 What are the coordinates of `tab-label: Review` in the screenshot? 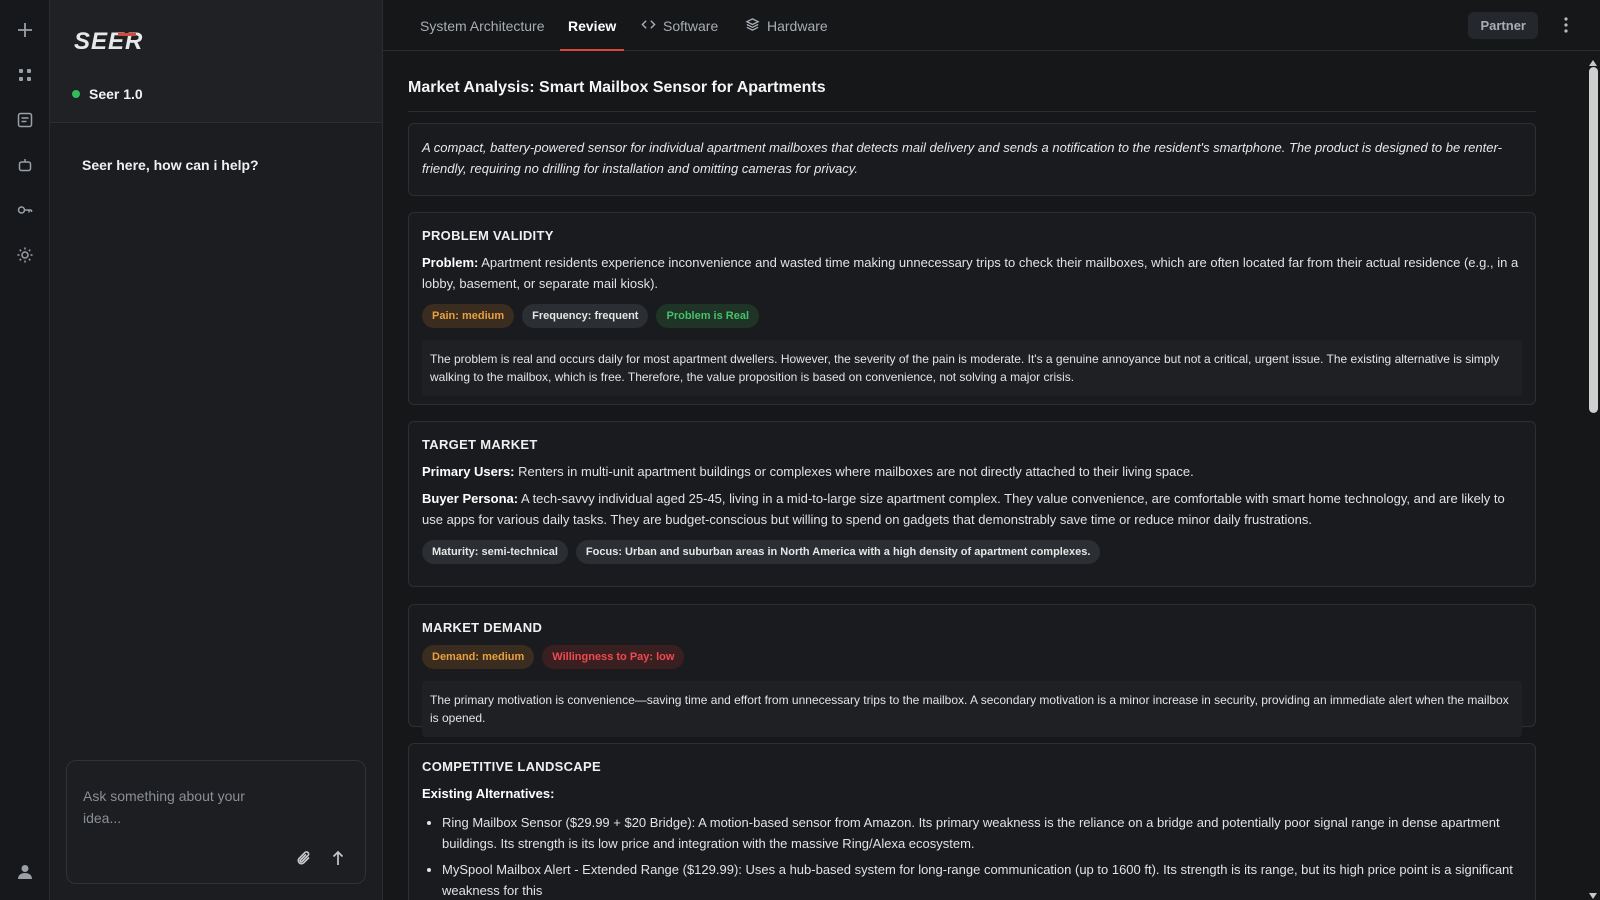 It's located at (592, 25).